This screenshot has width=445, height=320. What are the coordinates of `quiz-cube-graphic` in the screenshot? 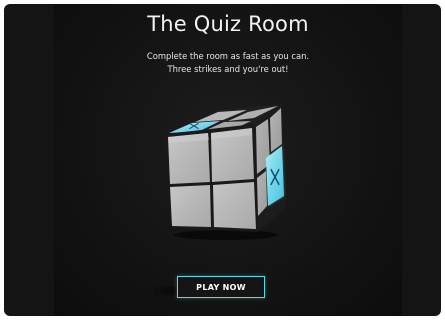 It's located at (226, 172).